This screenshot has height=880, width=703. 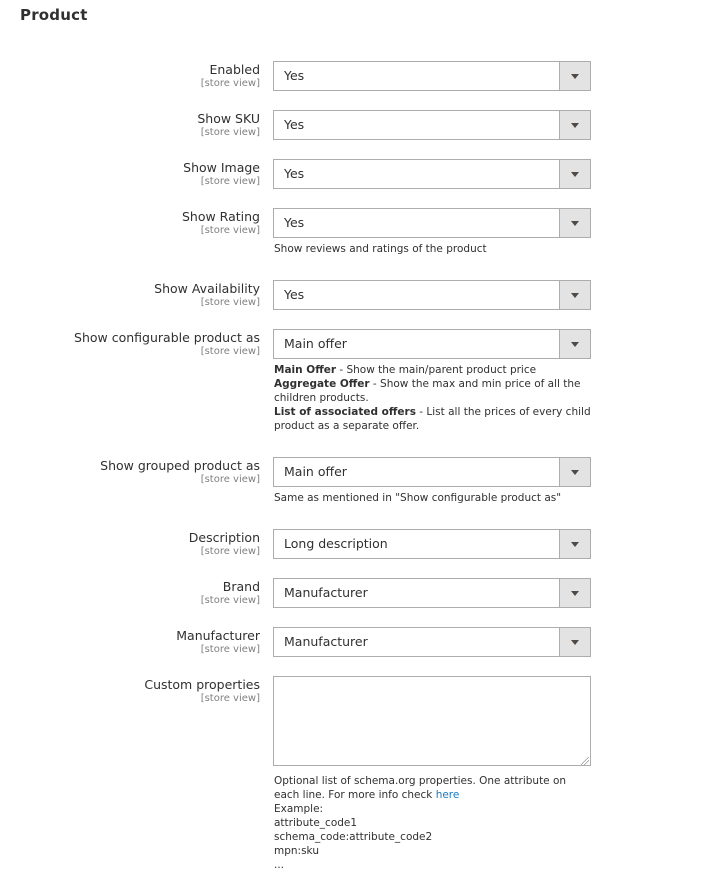 I want to click on note-term: List of associated offers, so click(x=345, y=412).